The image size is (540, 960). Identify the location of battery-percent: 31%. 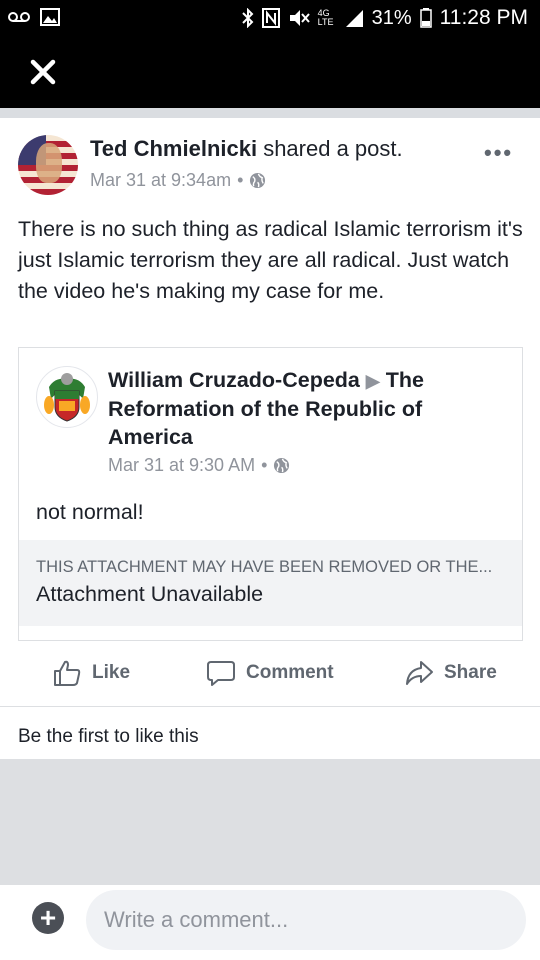
(391, 17).